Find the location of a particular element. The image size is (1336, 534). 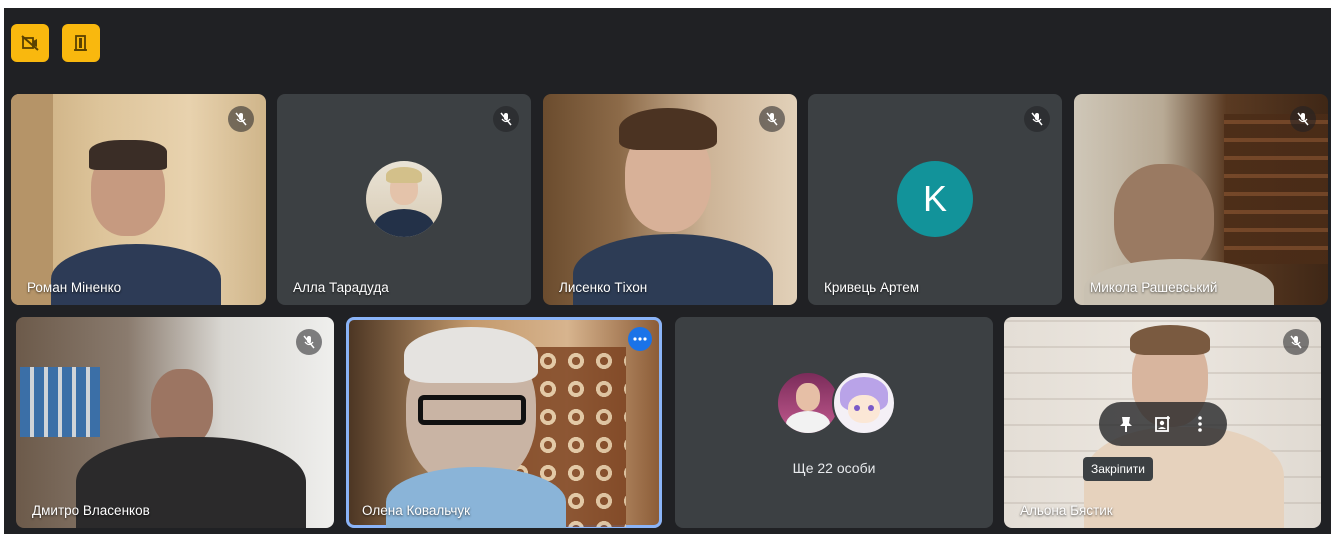

participant-tile: Закріпити Альона Бястик is located at coordinates (1162, 422).